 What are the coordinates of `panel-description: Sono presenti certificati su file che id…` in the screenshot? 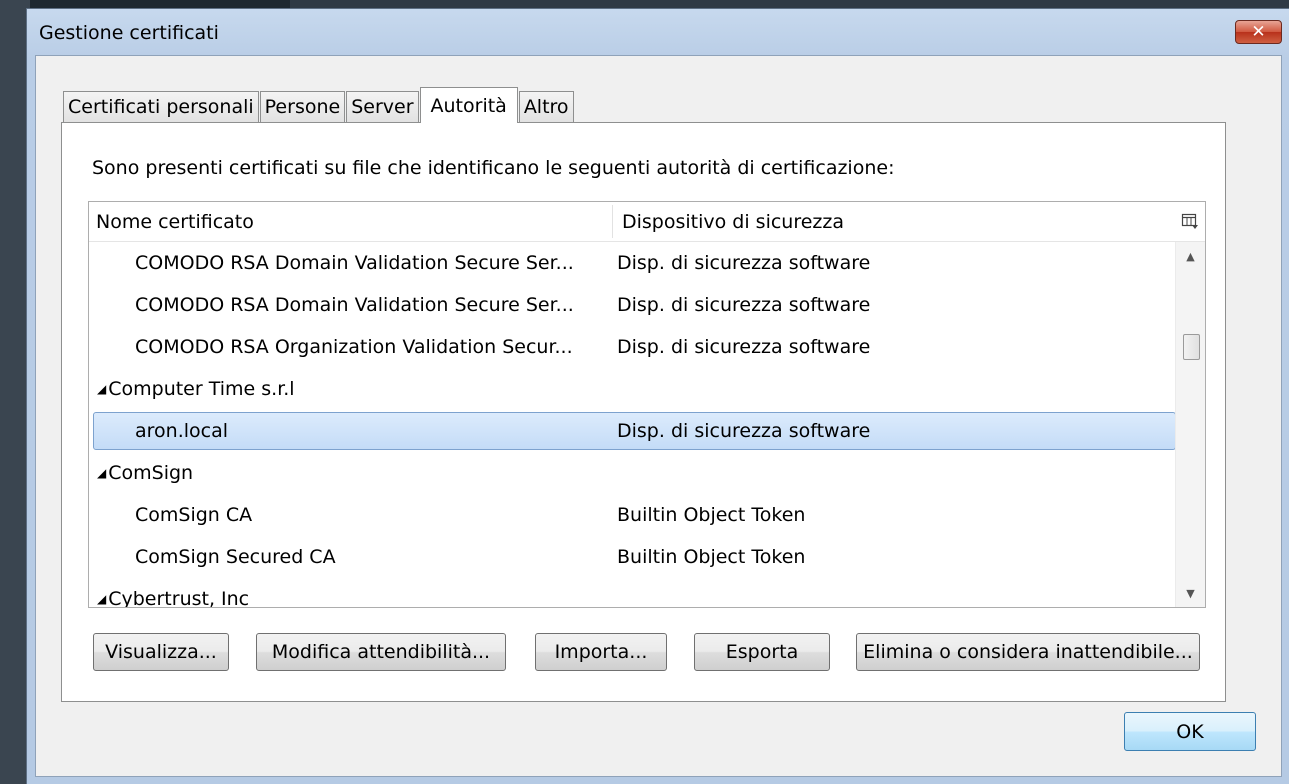 It's located at (493, 168).